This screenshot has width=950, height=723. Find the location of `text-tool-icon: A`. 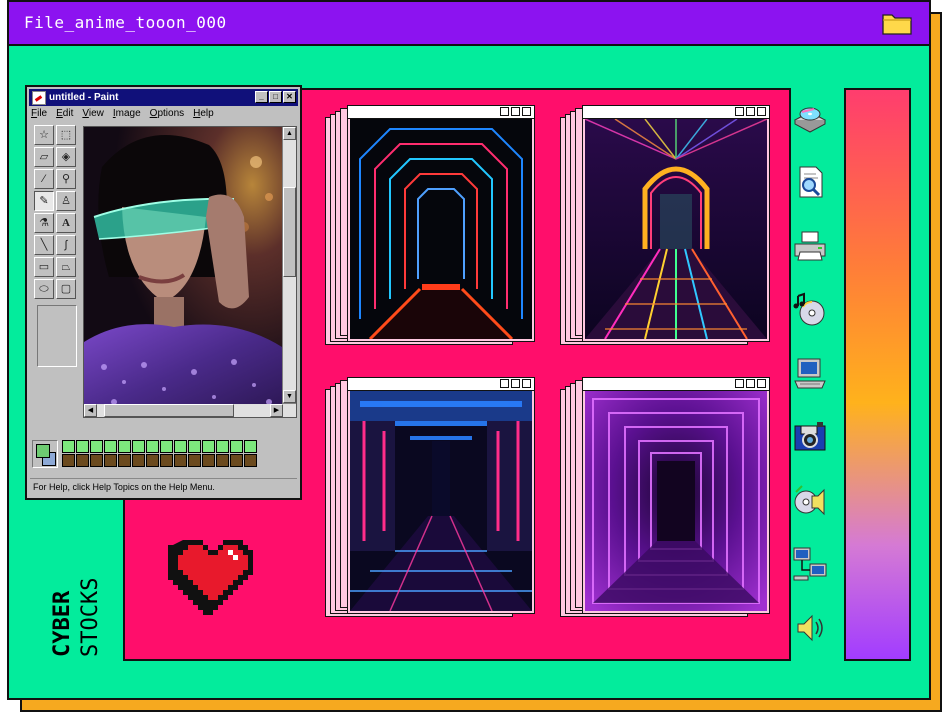

text-tool-icon: A is located at coordinates (66, 223).